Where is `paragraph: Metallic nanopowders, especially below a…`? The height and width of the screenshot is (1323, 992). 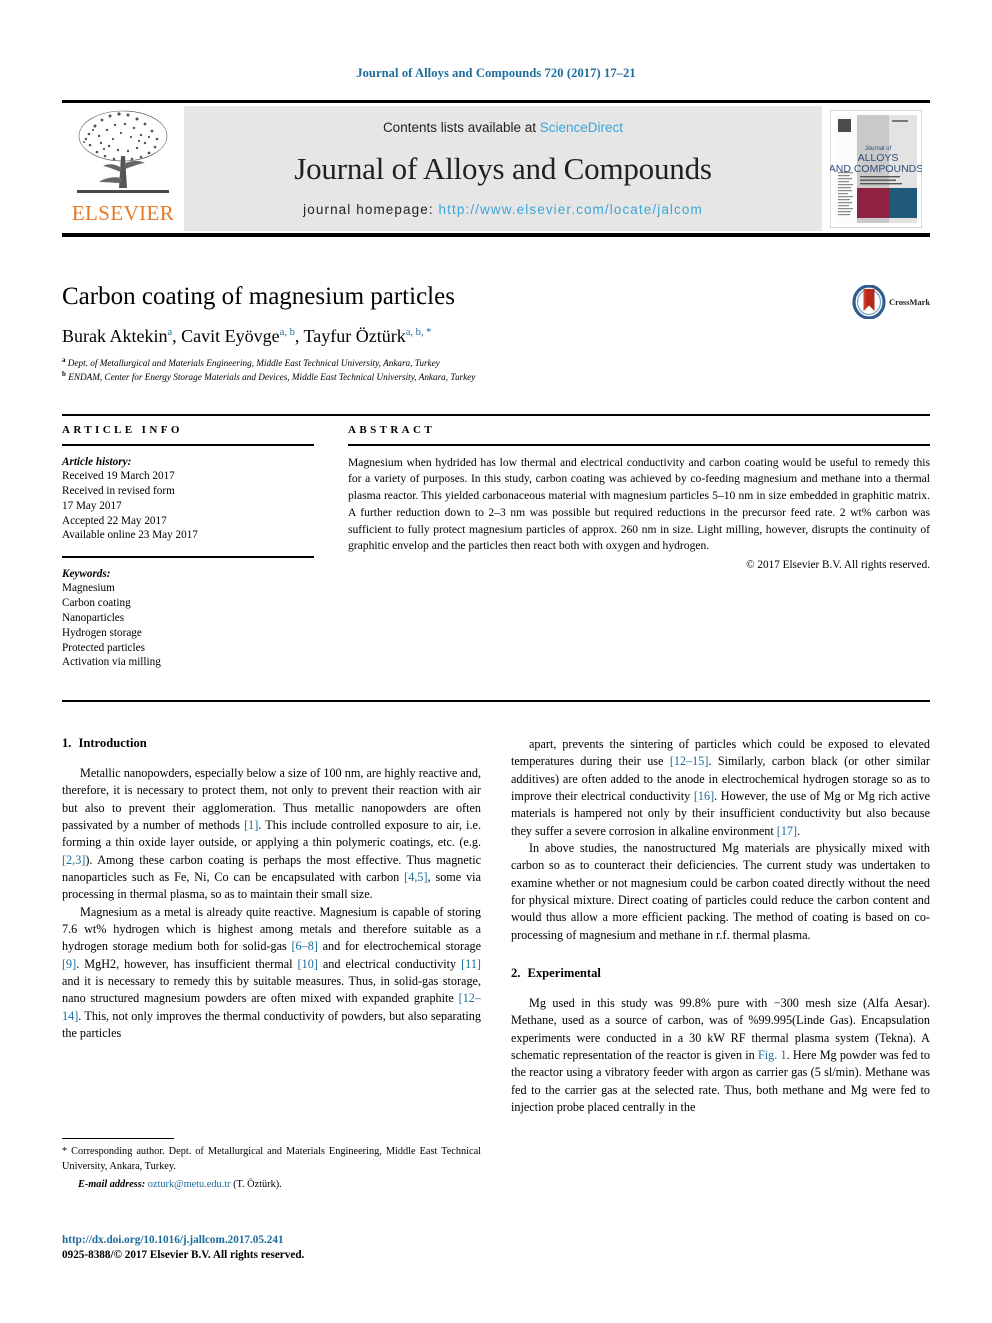
paragraph: Metallic nanopowders, especially below a… is located at coordinates (272, 834).